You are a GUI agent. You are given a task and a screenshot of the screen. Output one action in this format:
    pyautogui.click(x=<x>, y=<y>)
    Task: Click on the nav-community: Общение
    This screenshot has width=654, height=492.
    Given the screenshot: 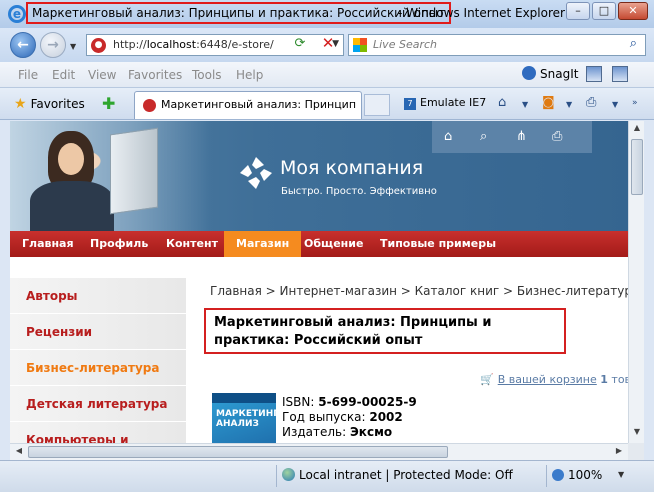 What is the action you would take?
    pyautogui.click(x=333, y=244)
    